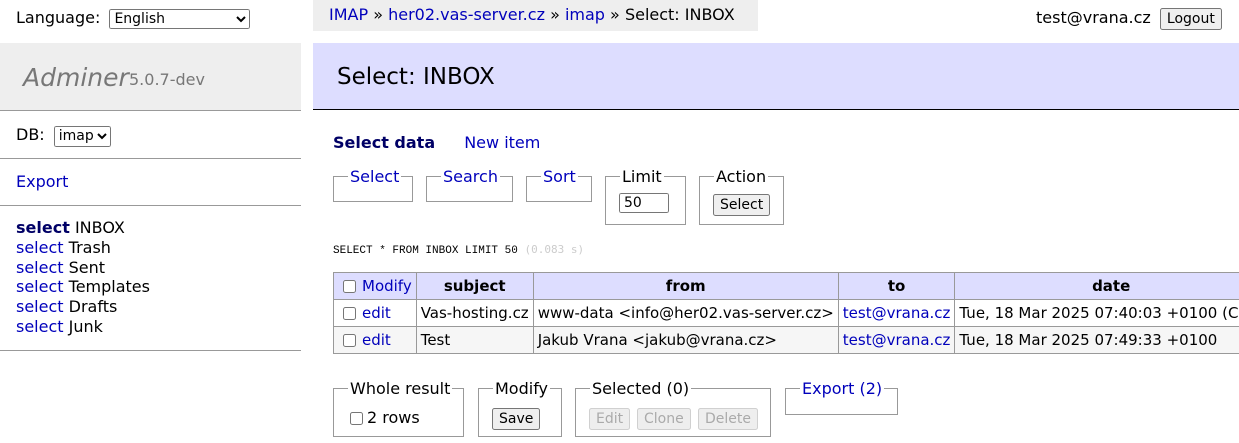  Describe the element at coordinates (470, 177) in the screenshot. I see `search-link: Search` at that location.